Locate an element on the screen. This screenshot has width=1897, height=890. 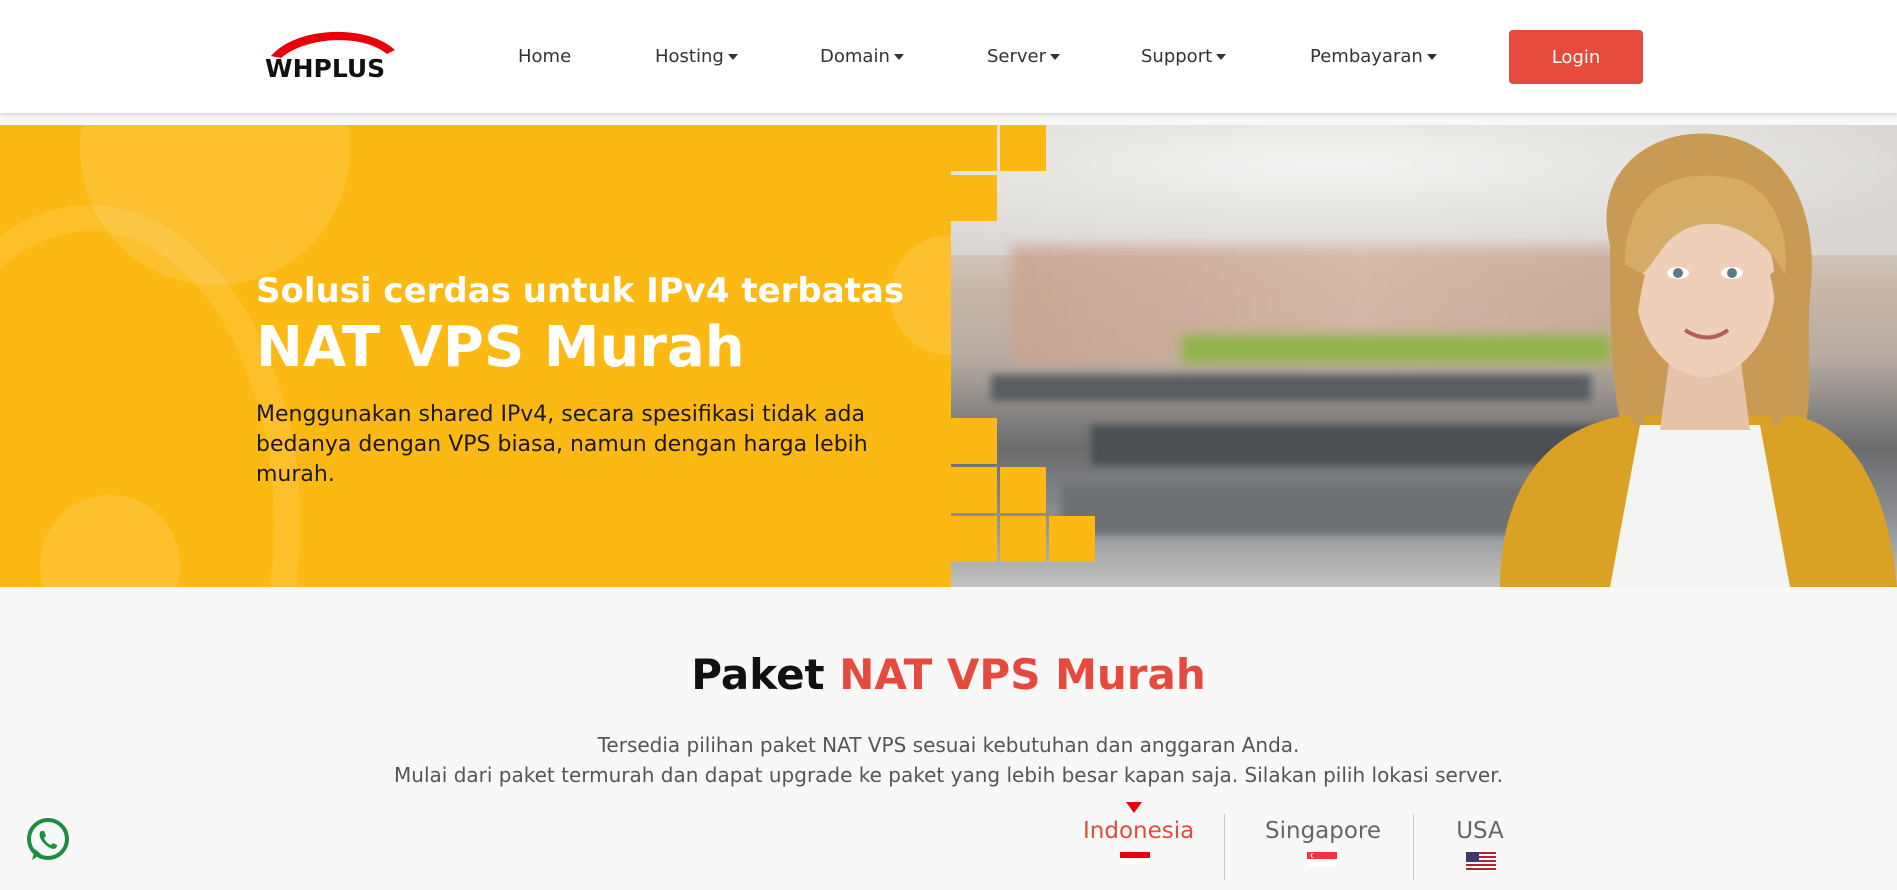
tab-location-label: Indonesia is located at coordinates (1139, 831).